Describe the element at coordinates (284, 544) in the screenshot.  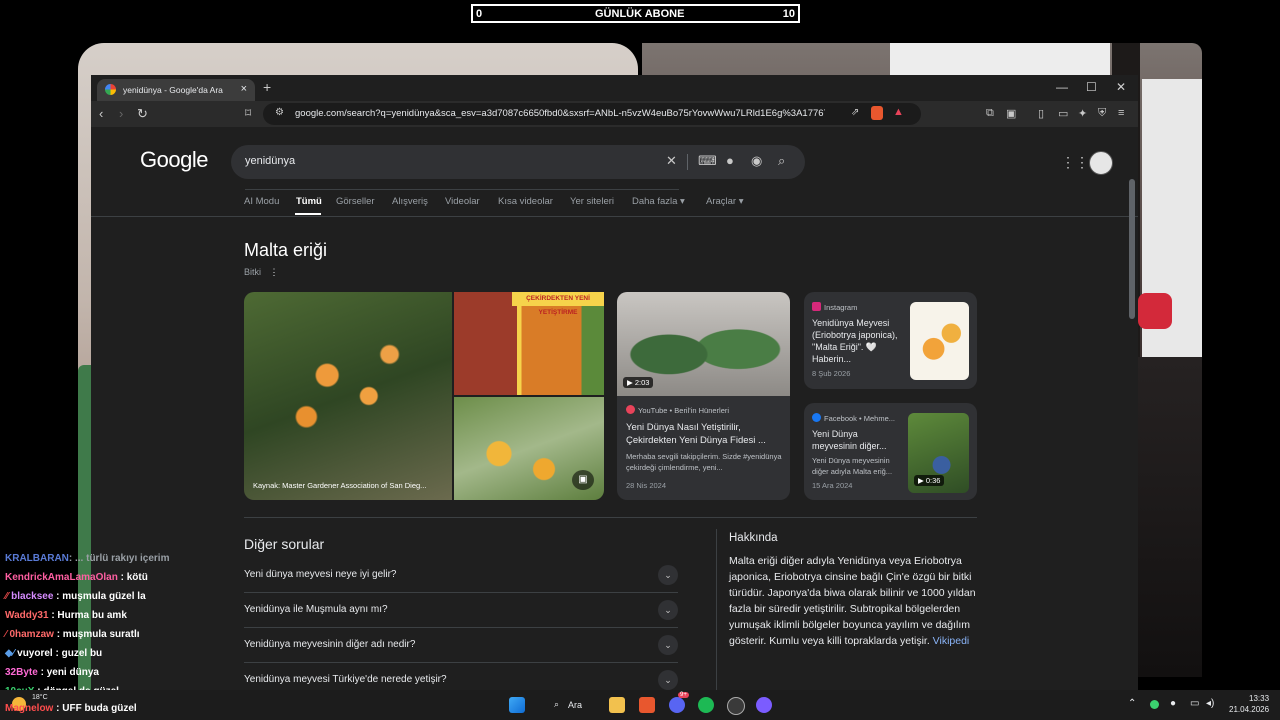
I see `other-questions-title: Diğer sorular` at that location.